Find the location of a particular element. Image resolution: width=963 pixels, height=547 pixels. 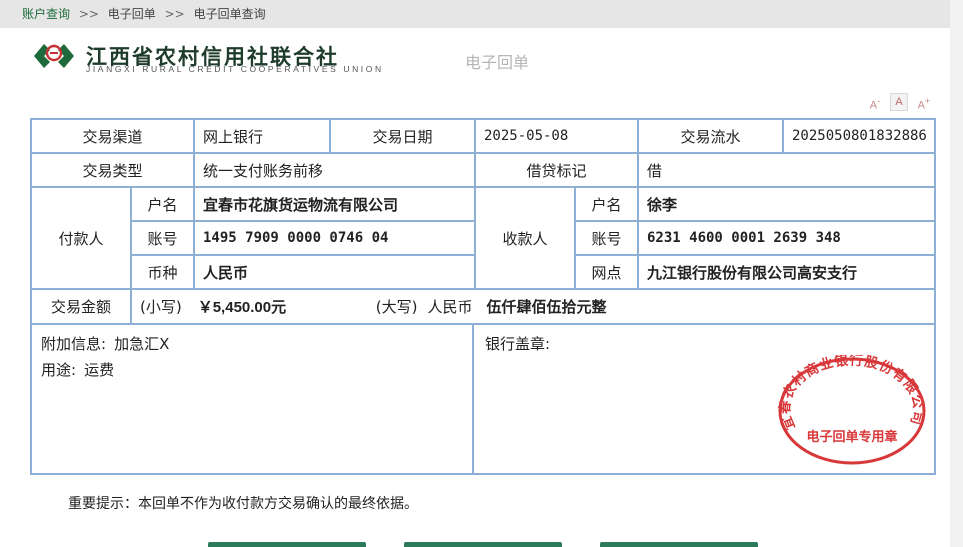

amount-big-value: 伍仟肆佰伍拾元整 is located at coordinates (546, 307).